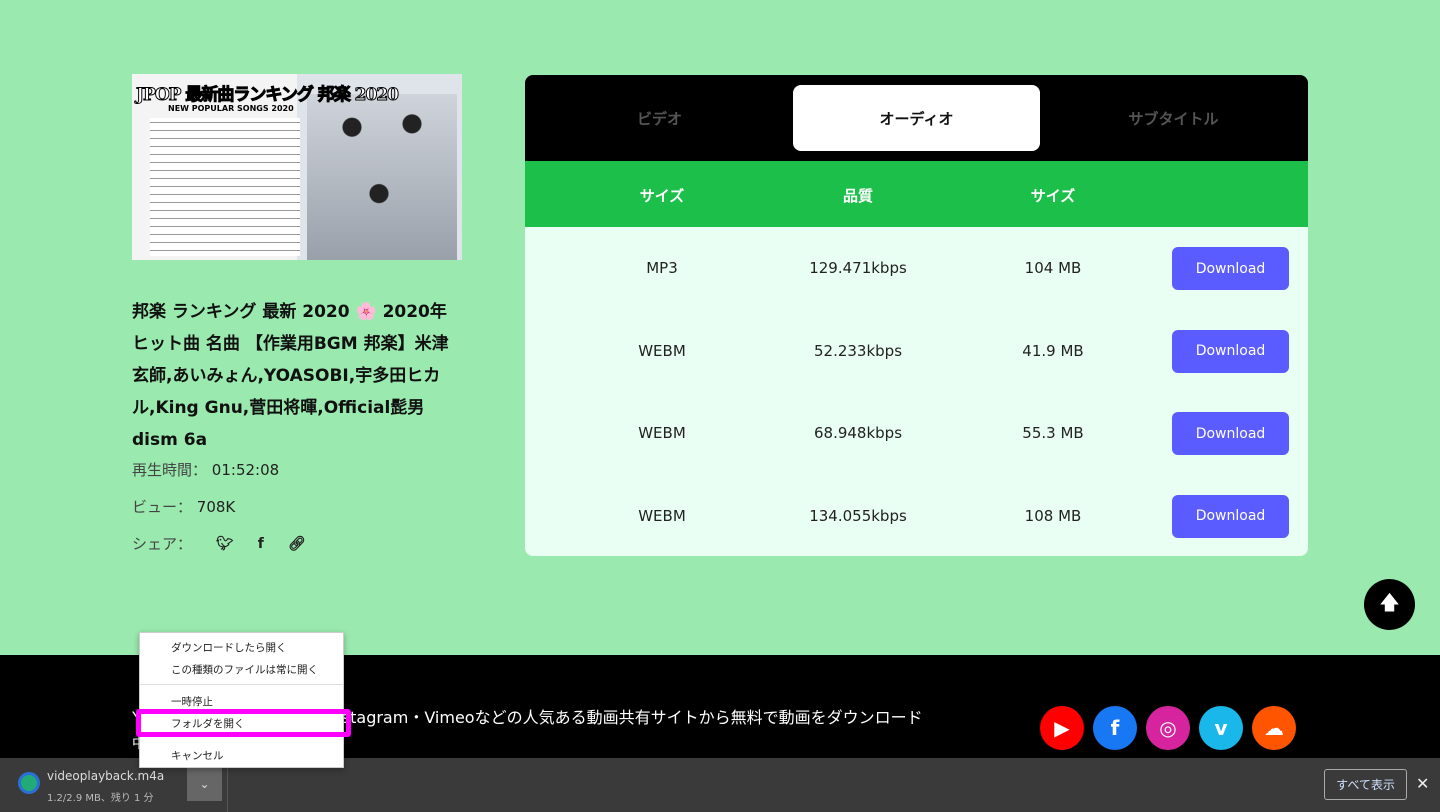 This screenshot has width=1440, height=812. I want to click on table-row: WEBM 68.948kbps 55.3 MB Download, so click(916, 433).